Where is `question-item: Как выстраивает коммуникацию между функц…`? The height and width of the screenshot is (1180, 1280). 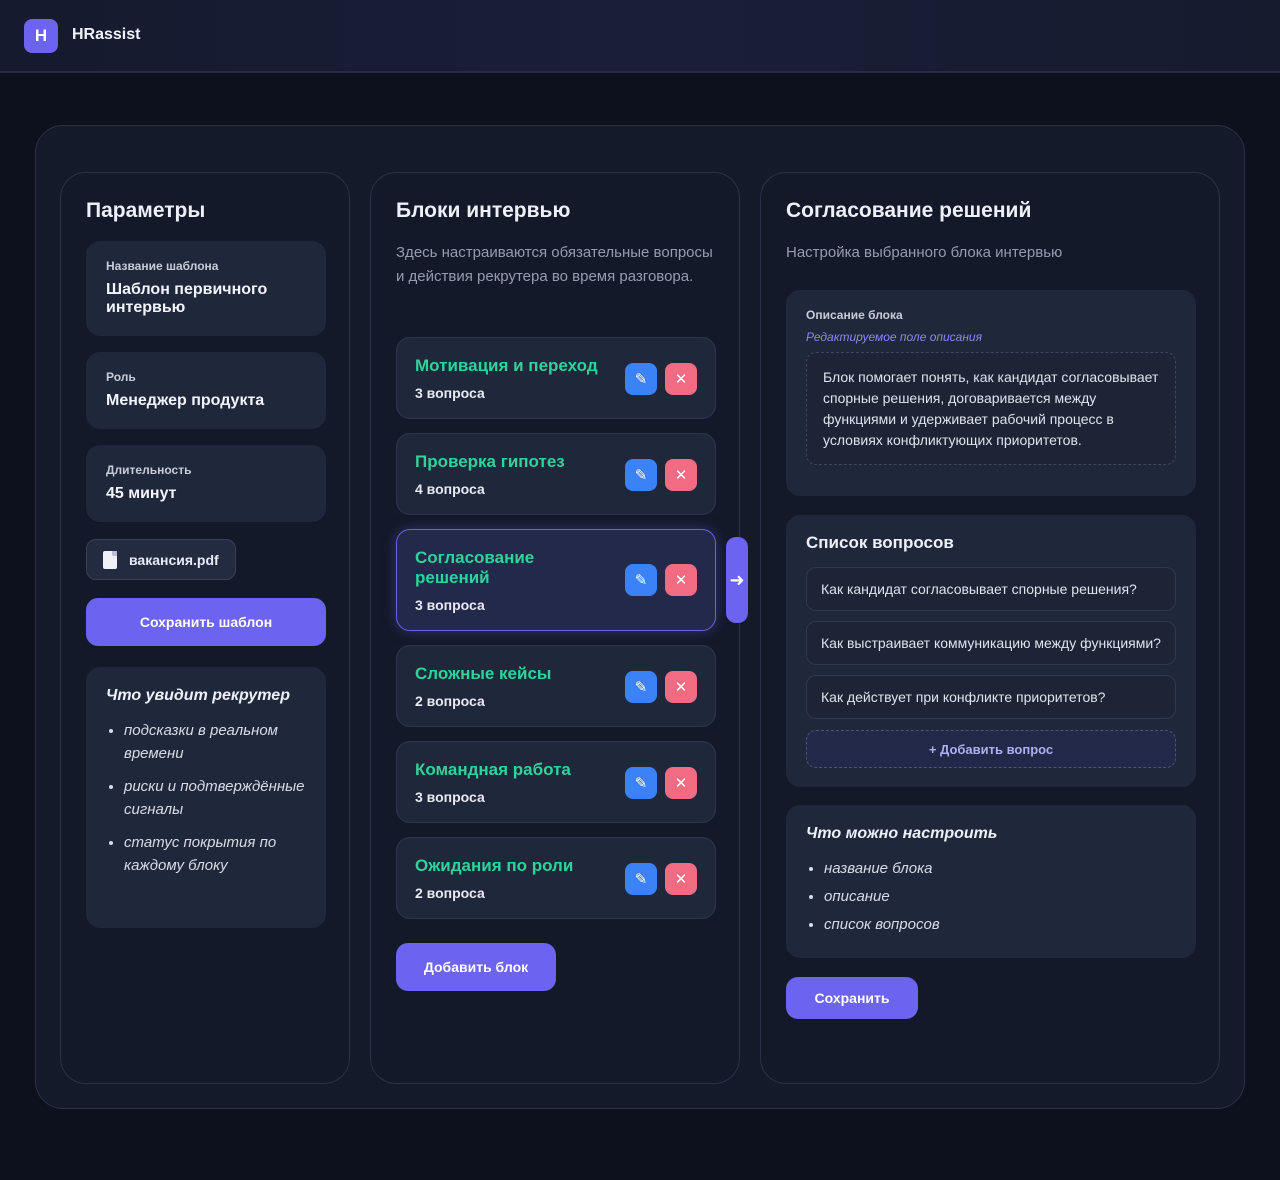
question-item: Как выстраивает коммуникацию между функц… is located at coordinates (991, 643).